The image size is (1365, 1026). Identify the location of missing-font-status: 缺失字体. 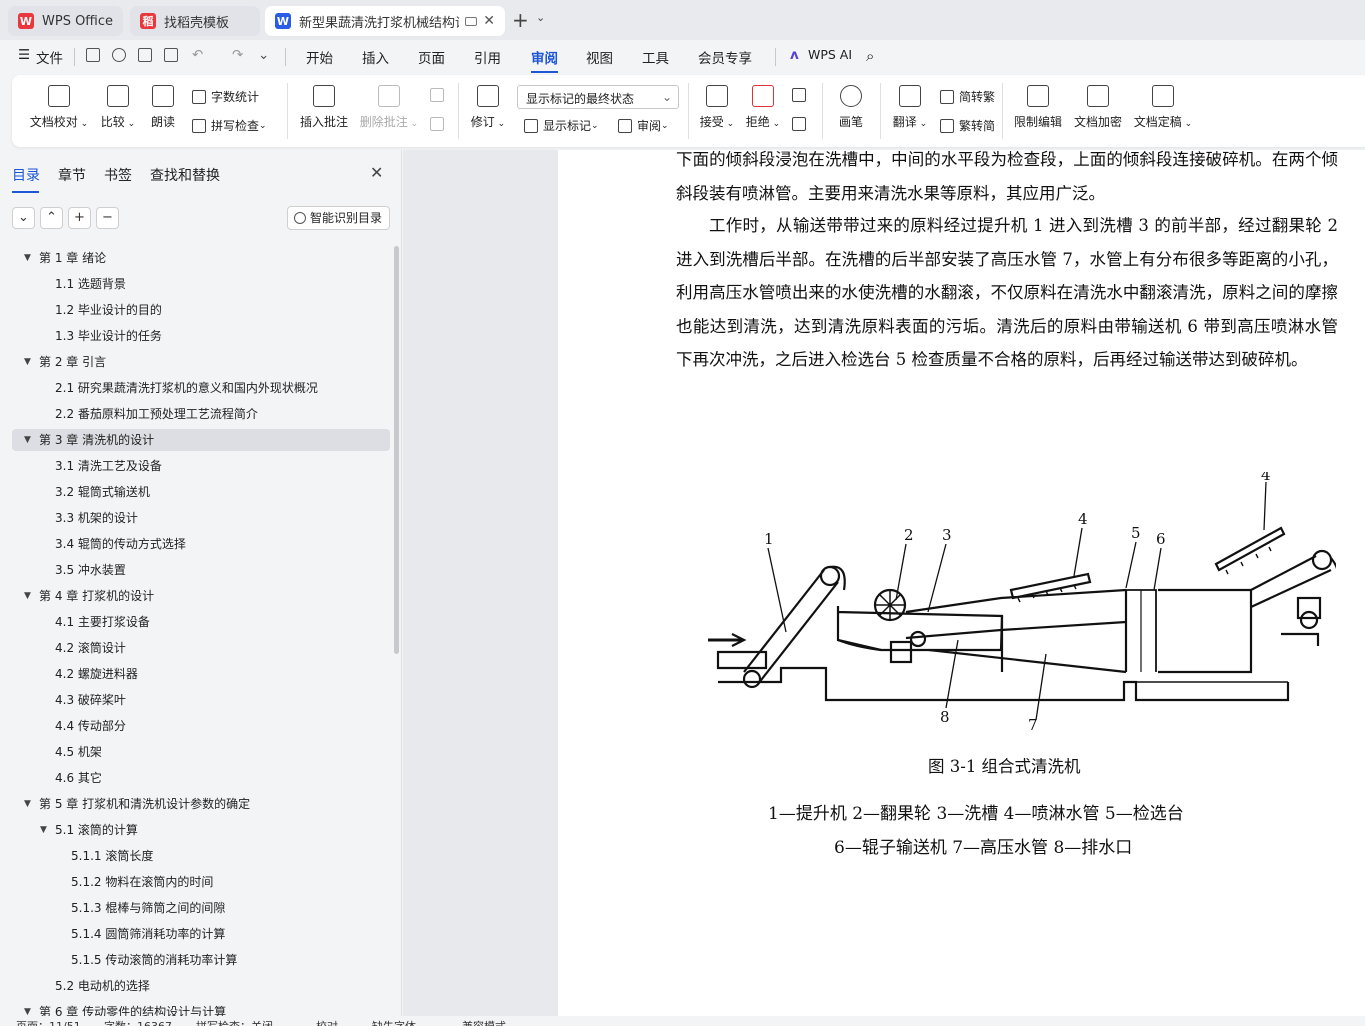
(394, 1022).